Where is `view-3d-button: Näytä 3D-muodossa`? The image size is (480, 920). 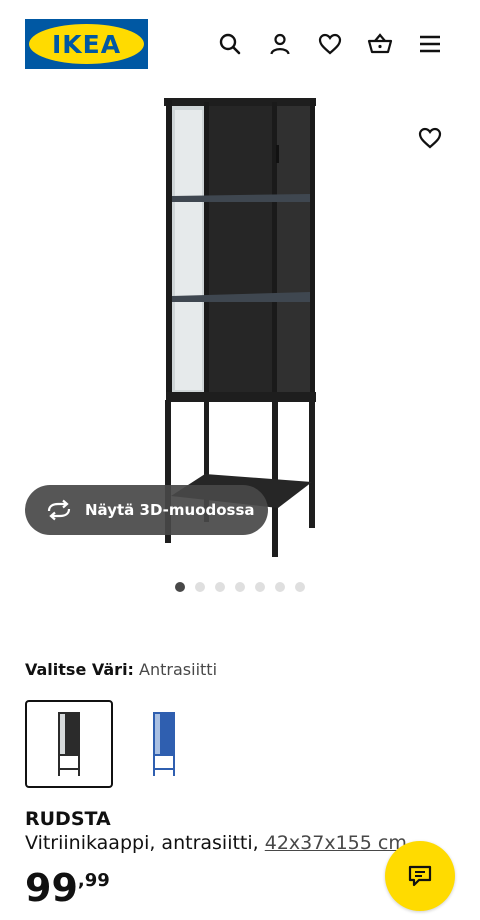 view-3d-button: Näytä 3D-muodossa is located at coordinates (146, 510).